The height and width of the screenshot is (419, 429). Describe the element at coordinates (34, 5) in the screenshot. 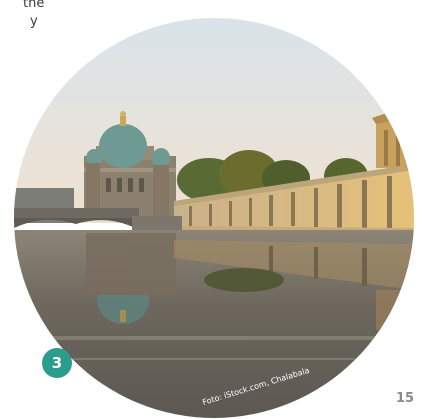

I see `fragment-line: the` at that location.